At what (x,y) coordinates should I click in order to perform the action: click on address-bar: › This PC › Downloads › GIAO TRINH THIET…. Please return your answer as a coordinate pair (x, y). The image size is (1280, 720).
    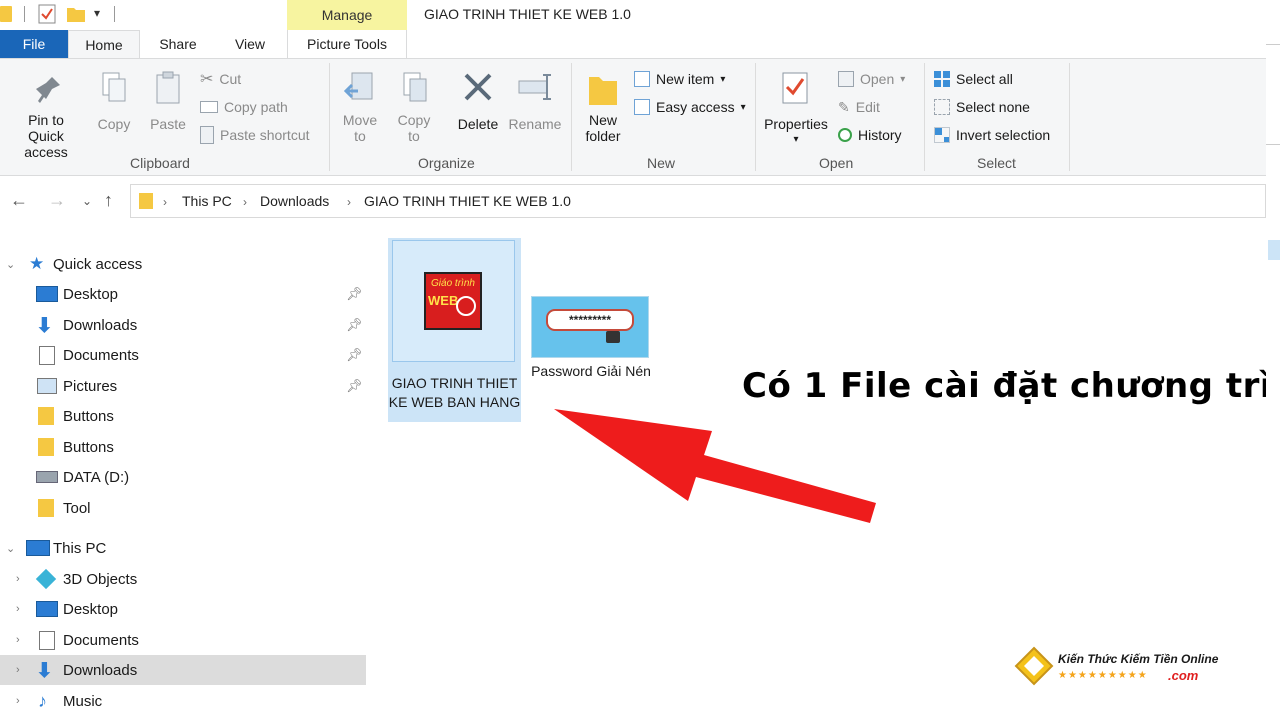
    Looking at the image, I should click on (698, 201).